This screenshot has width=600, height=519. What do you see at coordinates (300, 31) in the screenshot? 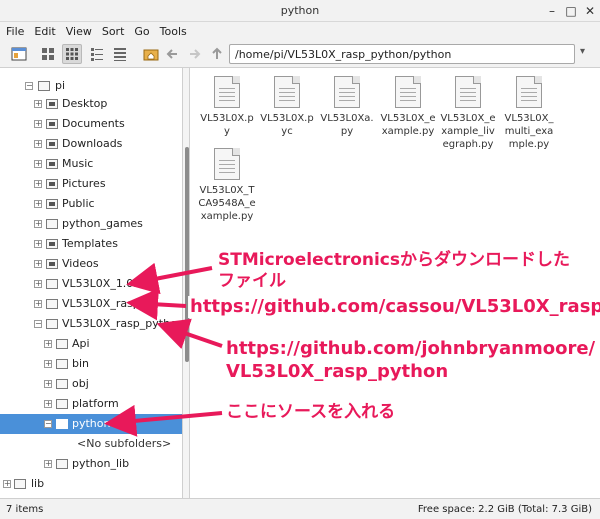
I see `menu-bar: File Edit View Sort Go Tools` at bounding box center [300, 31].